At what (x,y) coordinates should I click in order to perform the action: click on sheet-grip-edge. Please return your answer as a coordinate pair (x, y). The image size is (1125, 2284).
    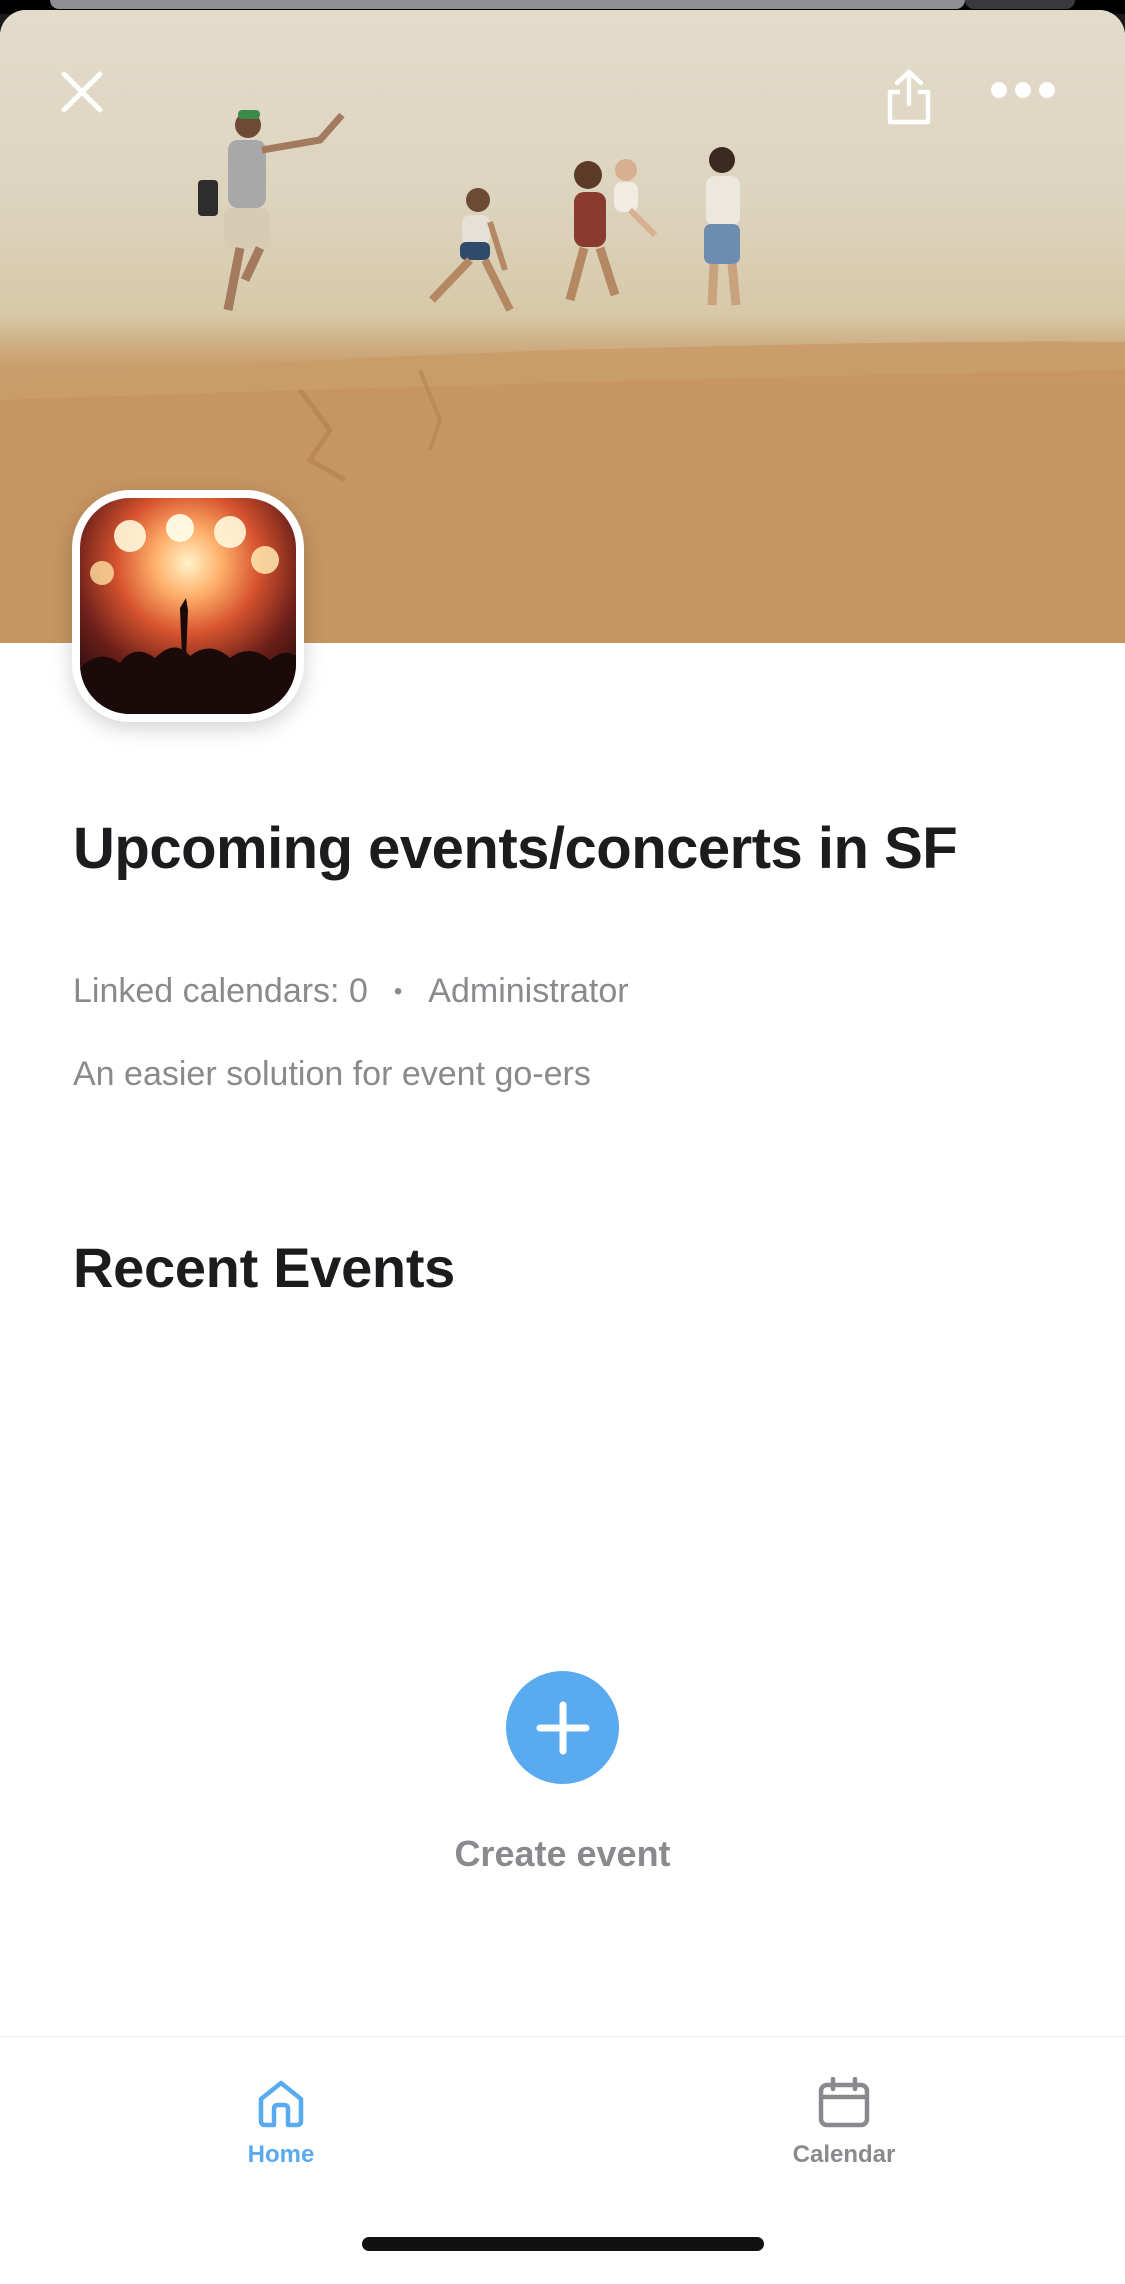
    Looking at the image, I should click on (1020, 4).